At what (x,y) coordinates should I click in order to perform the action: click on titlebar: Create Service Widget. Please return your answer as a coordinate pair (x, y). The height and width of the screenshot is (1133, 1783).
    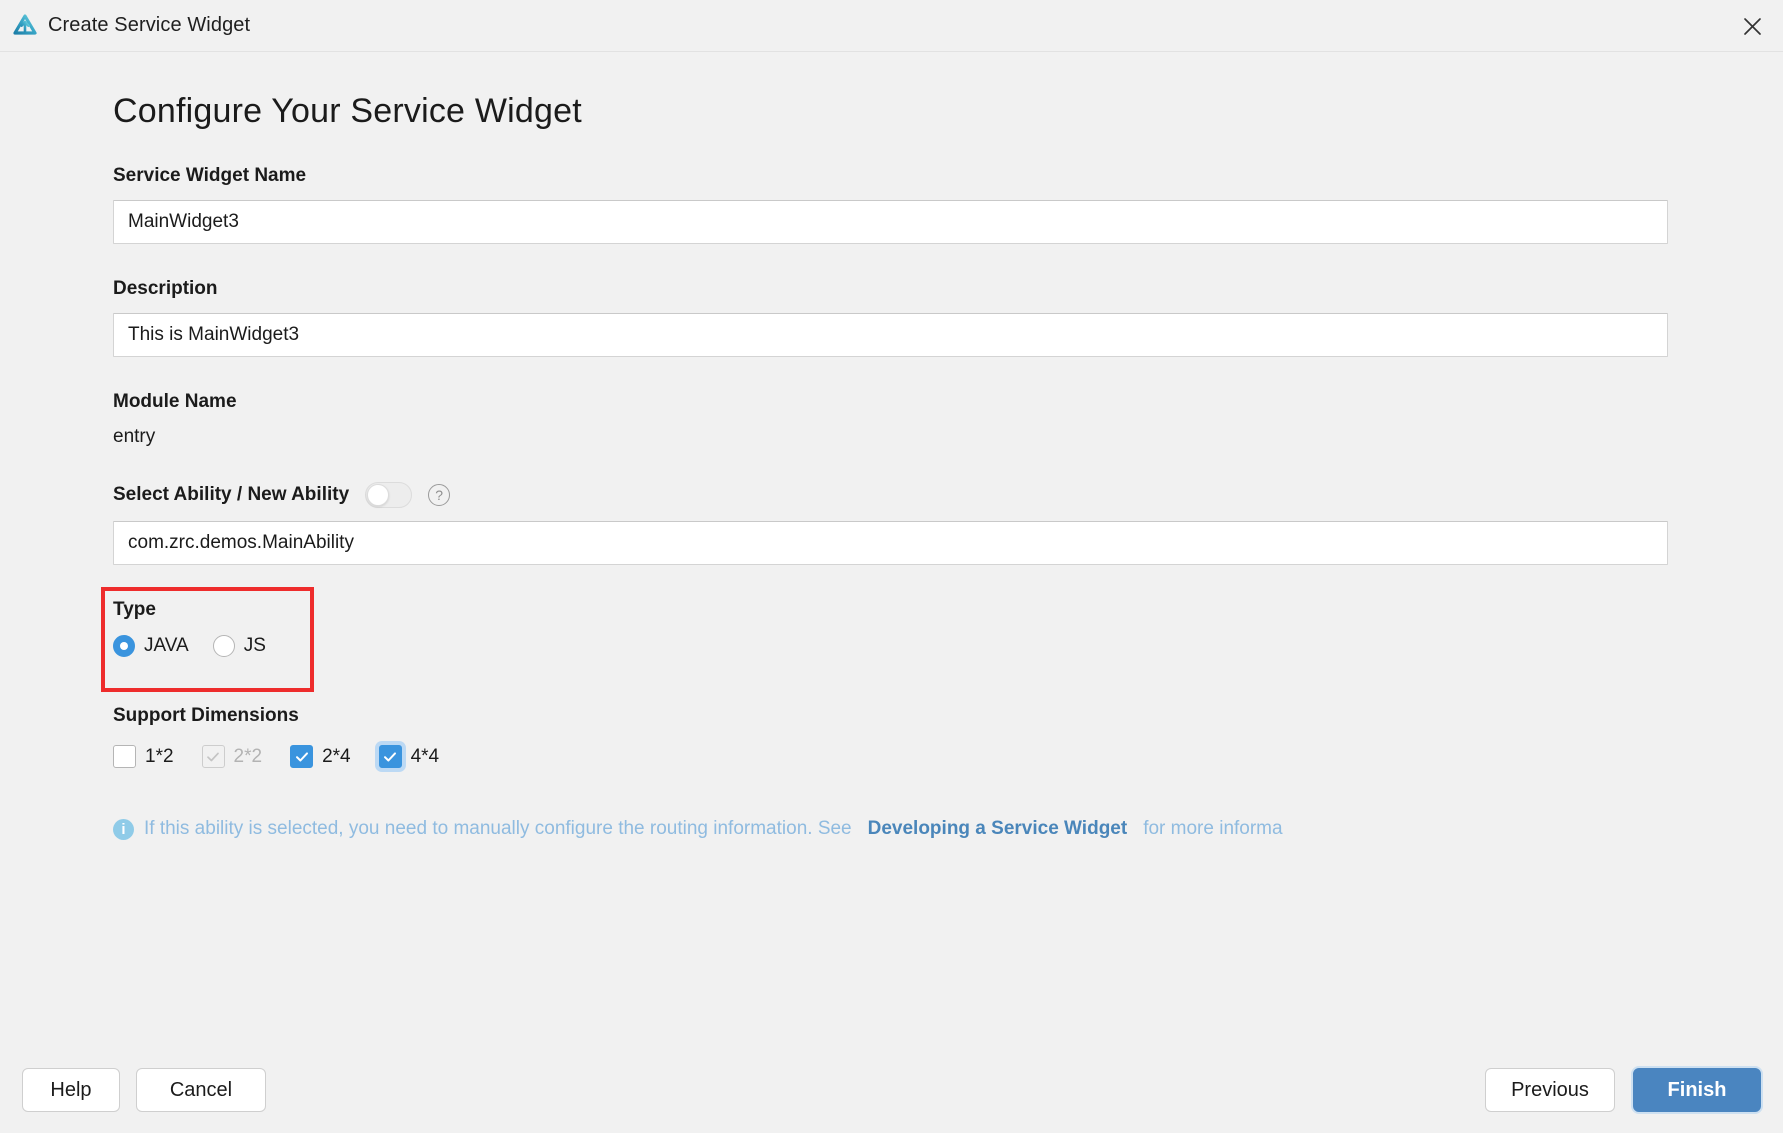
    Looking at the image, I should click on (891, 26).